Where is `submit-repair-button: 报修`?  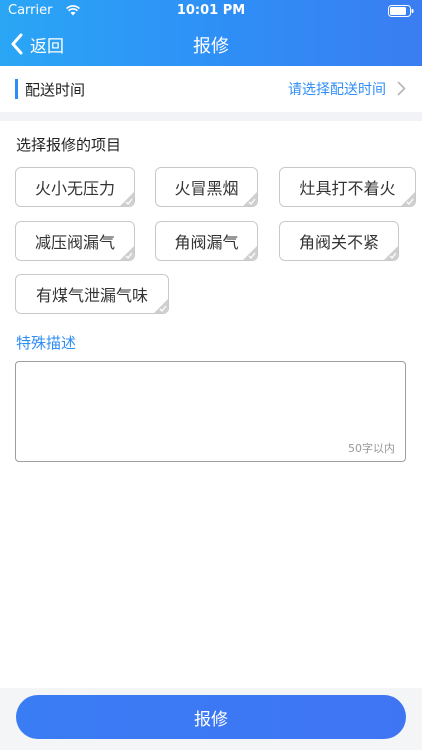
submit-repair-button: 报修 is located at coordinates (211, 717).